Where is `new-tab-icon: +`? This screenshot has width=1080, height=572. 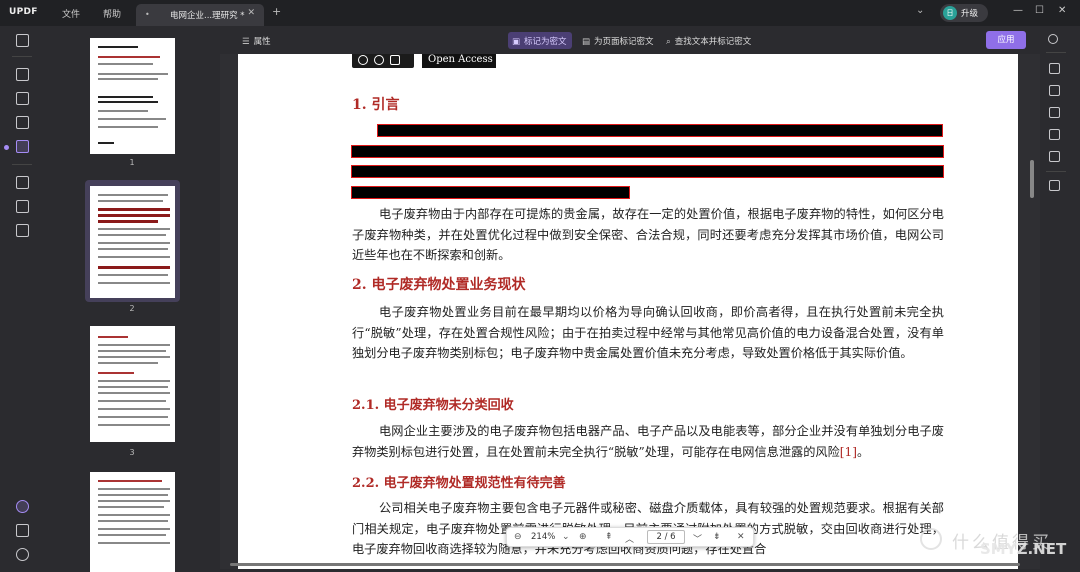
new-tab-icon: + is located at coordinates (276, 11).